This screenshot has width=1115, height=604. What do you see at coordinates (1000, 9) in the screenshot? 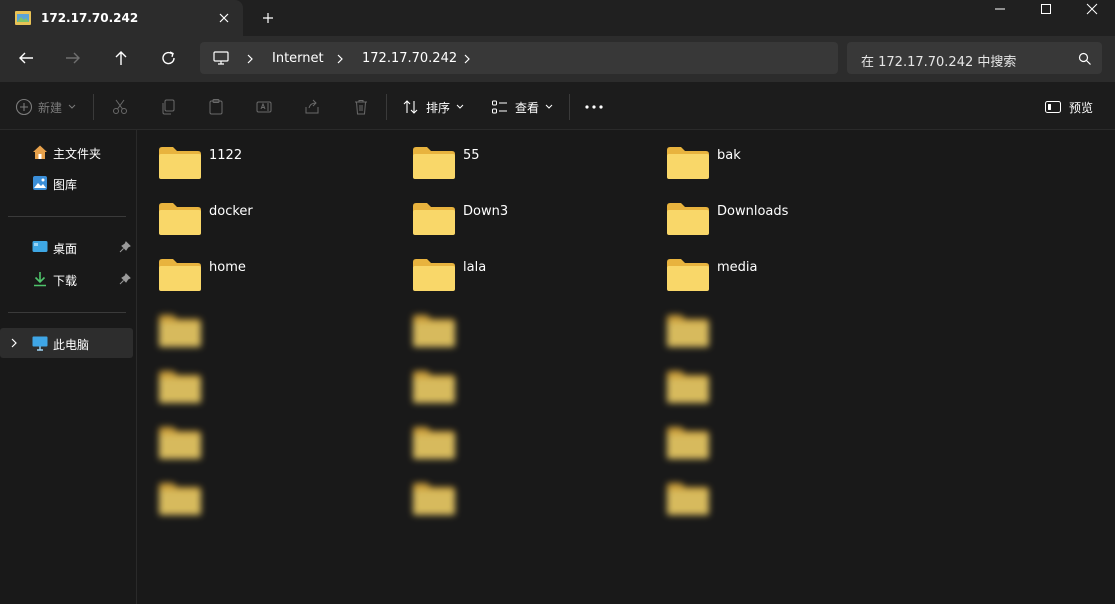
I see `minimize-icon` at bounding box center [1000, 9].